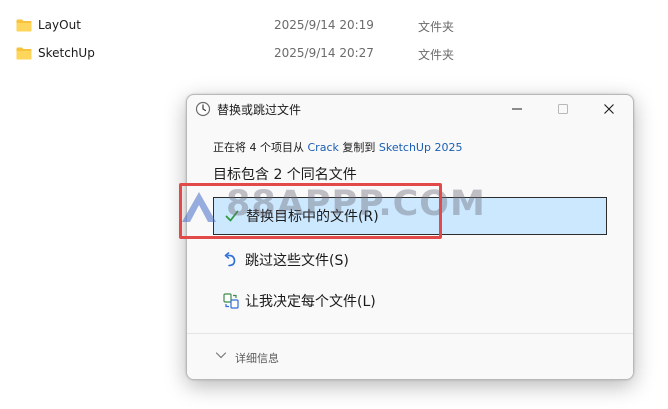  Describe the element at coordinates (203, 109) in the screenshot. I see `clock-icon` at that location.